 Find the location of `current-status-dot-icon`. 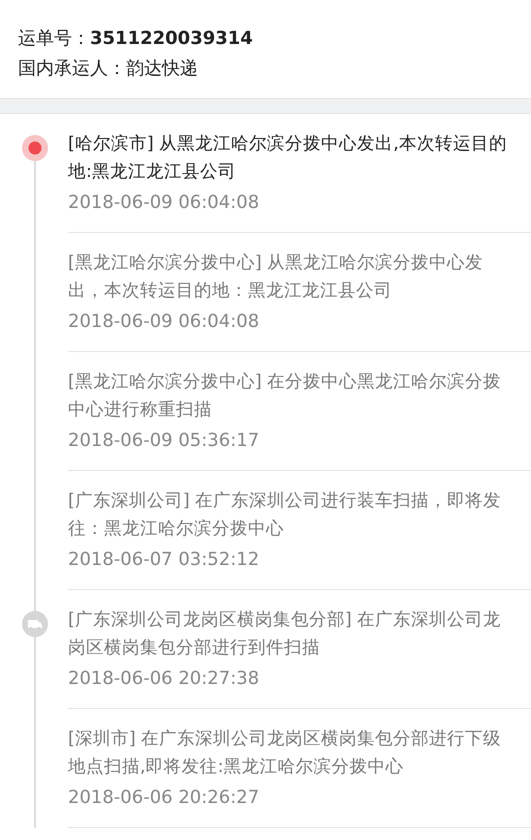

current-status-dot-icon is located at coordinates (35, 148).